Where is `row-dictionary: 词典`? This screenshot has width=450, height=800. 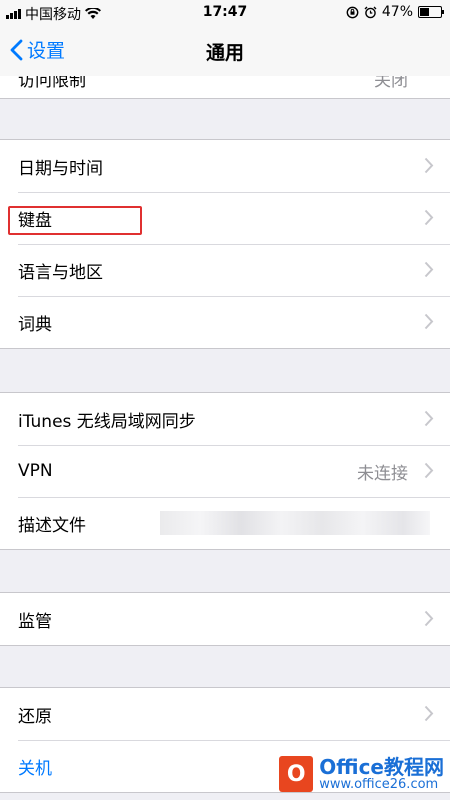 row-dictionary: 词典 is located at coordinates (225, 322).